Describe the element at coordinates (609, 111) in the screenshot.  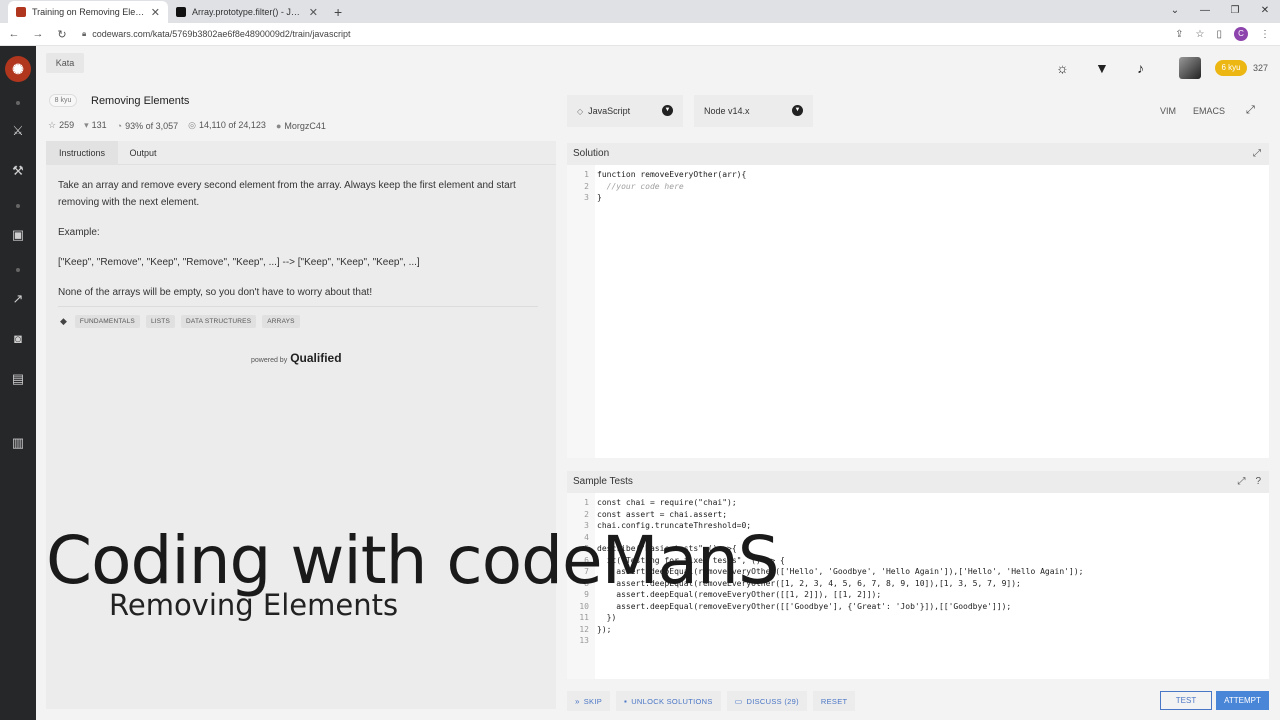
I see `language-select-value: JavaScript` at that location.